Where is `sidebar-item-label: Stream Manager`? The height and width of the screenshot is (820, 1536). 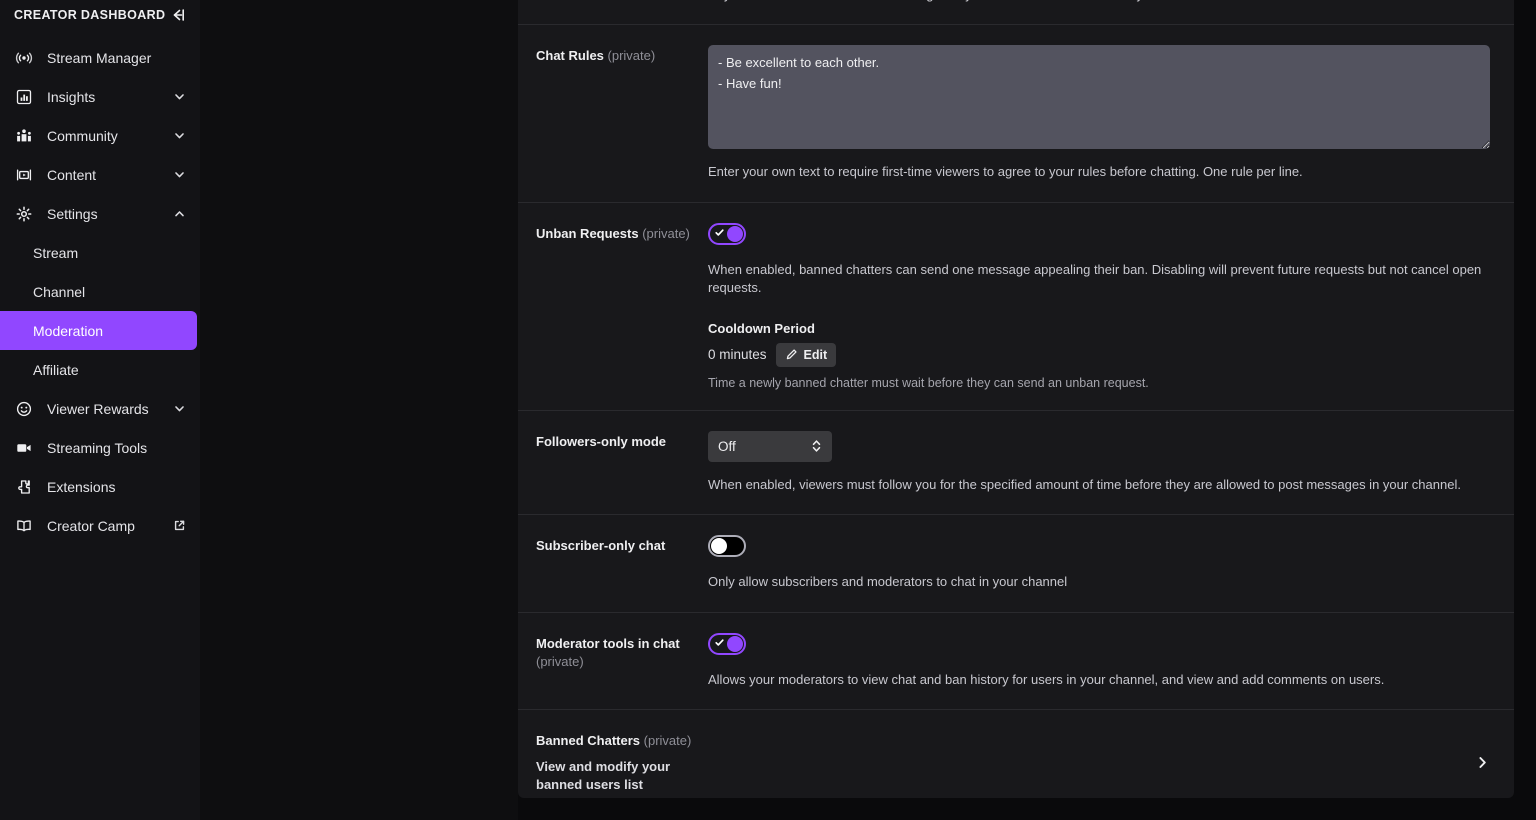 sidebar-item-label: Stream Manager is located at coordinates (99, 57).